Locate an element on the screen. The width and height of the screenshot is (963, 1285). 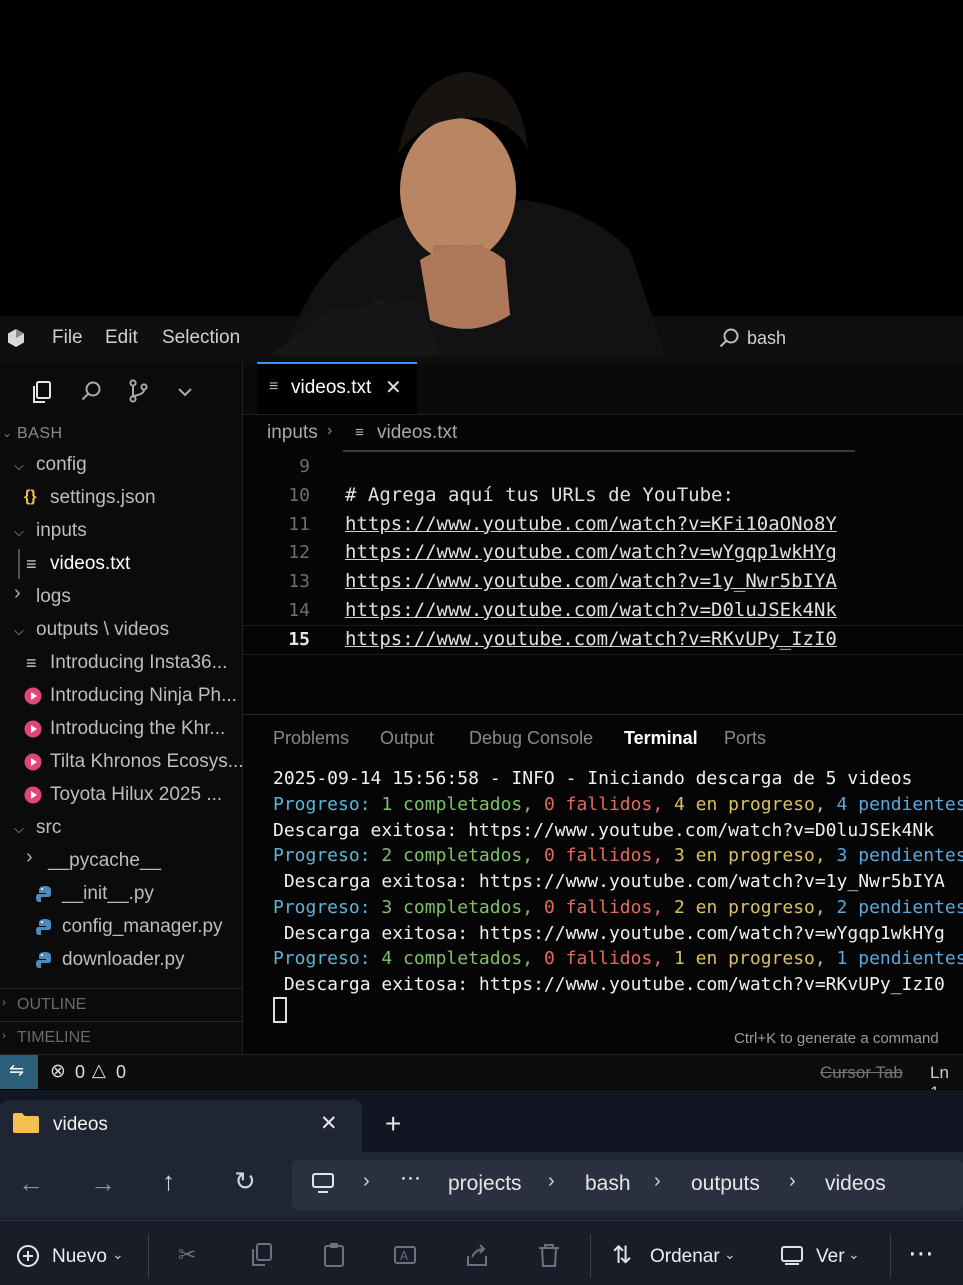
menu-edit: Edit is located at coordinates (121, 338).